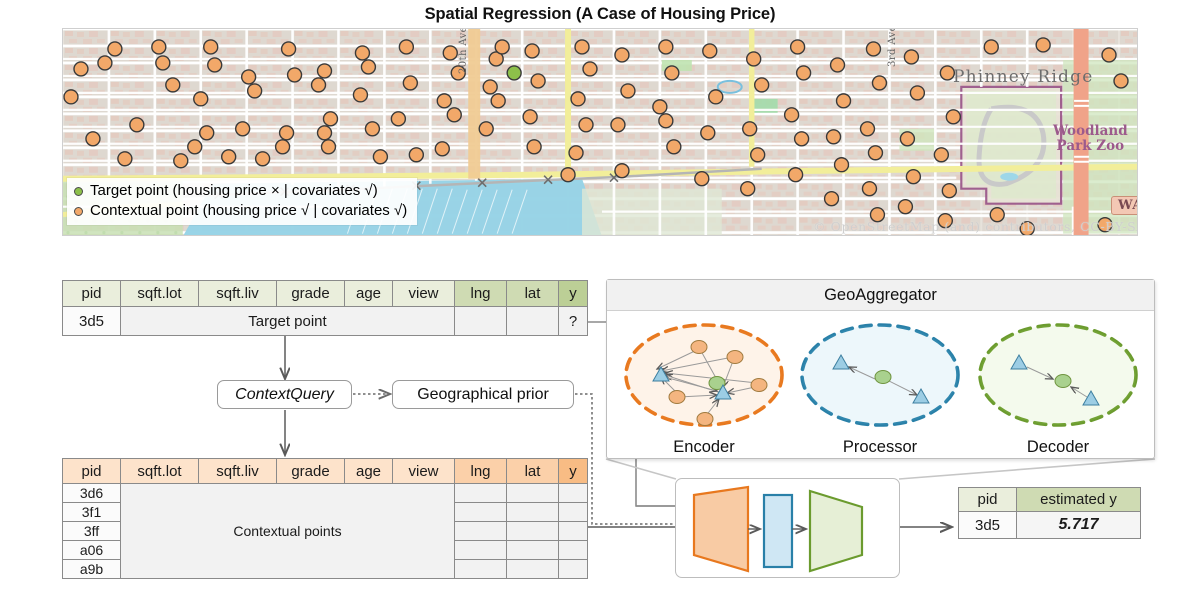 This screenshot has height=600, width=1200. Describe the element at coordinates (880, 295) in the screenshot. I see `geoaggregator-title: GeoAggregator` at that location.